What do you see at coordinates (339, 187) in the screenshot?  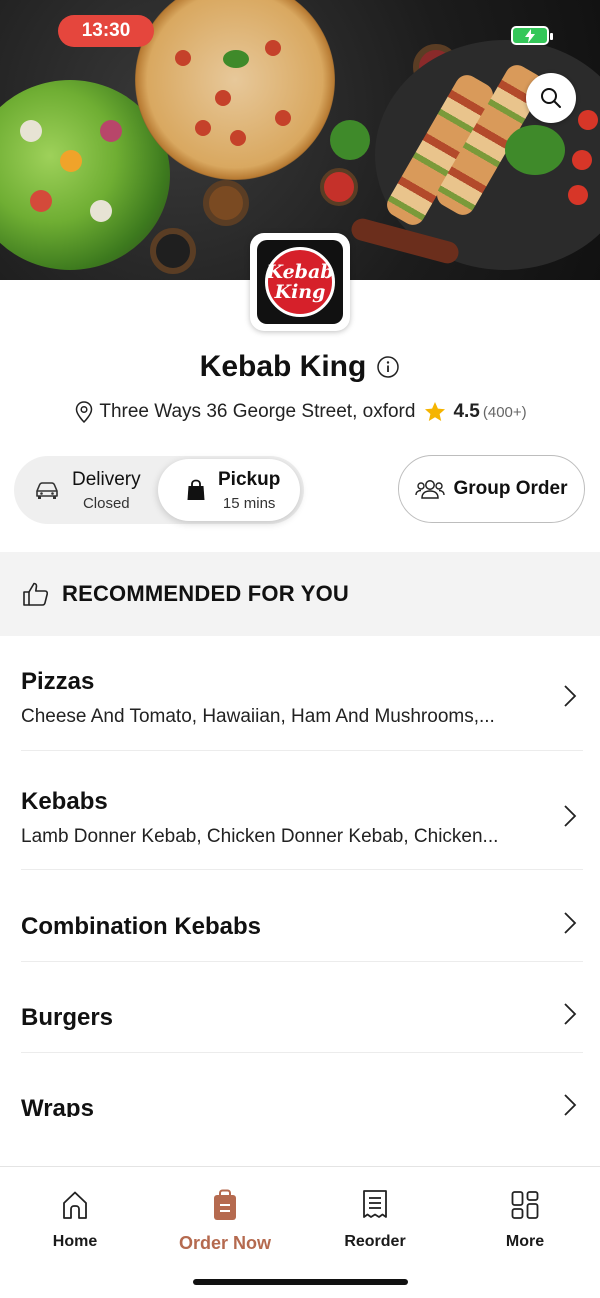 I see `sauce-bowl` at bounding box center [339, 187].